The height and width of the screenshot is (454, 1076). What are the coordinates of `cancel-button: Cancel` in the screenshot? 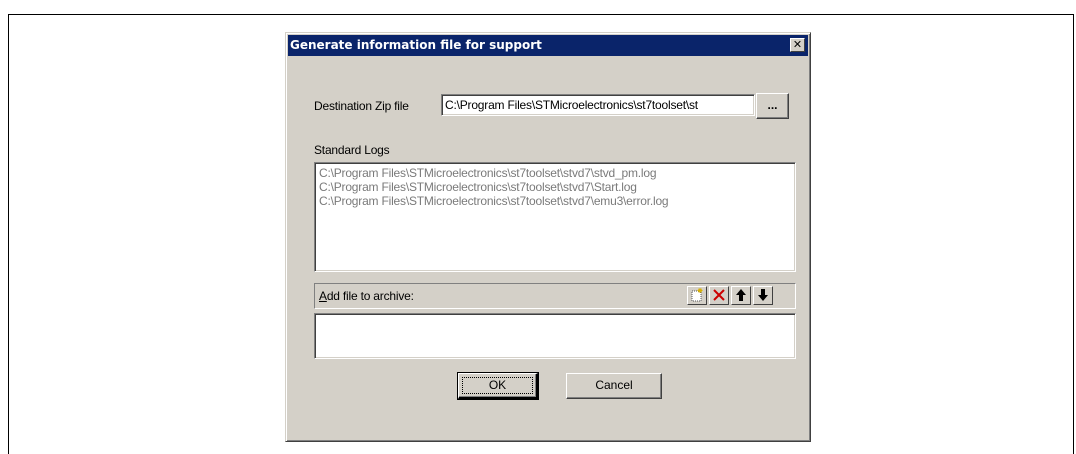 It's located at (614, 386).